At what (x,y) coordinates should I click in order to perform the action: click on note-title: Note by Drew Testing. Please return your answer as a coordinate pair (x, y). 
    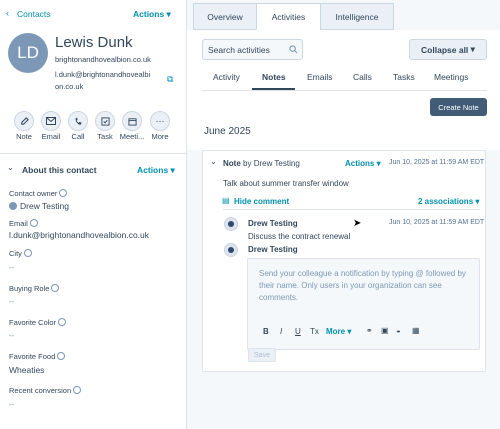
    Looking at the image, I should click on (261, 163).